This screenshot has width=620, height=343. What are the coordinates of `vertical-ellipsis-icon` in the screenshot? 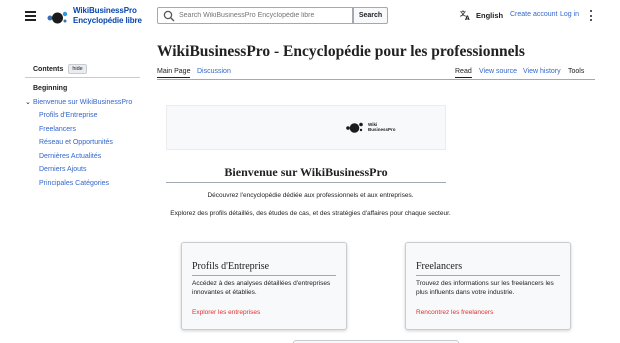 It's located at (591, 15).